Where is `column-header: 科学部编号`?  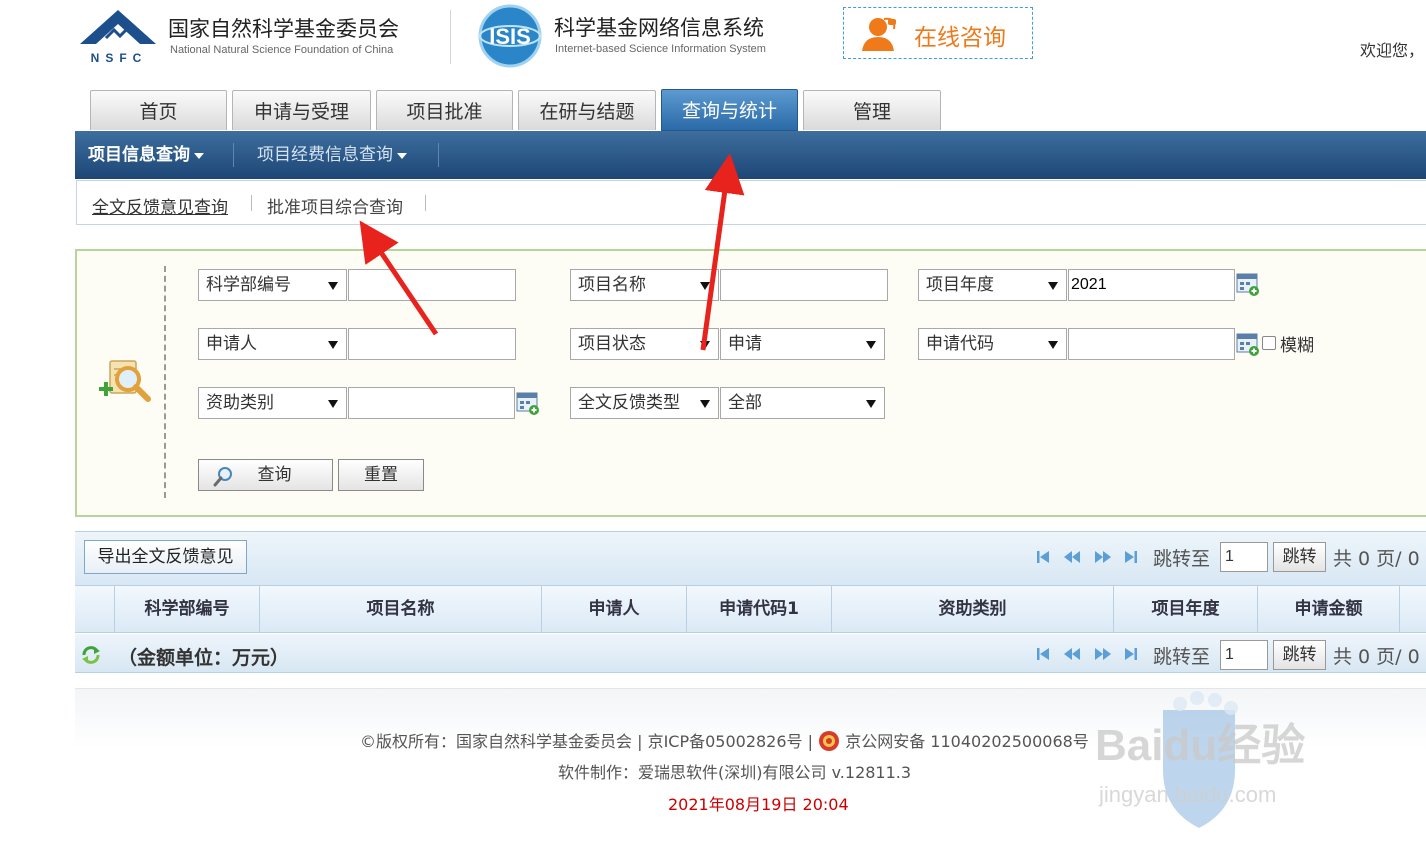 column-header: 科学部编号 is located at coordinates (187, 609).